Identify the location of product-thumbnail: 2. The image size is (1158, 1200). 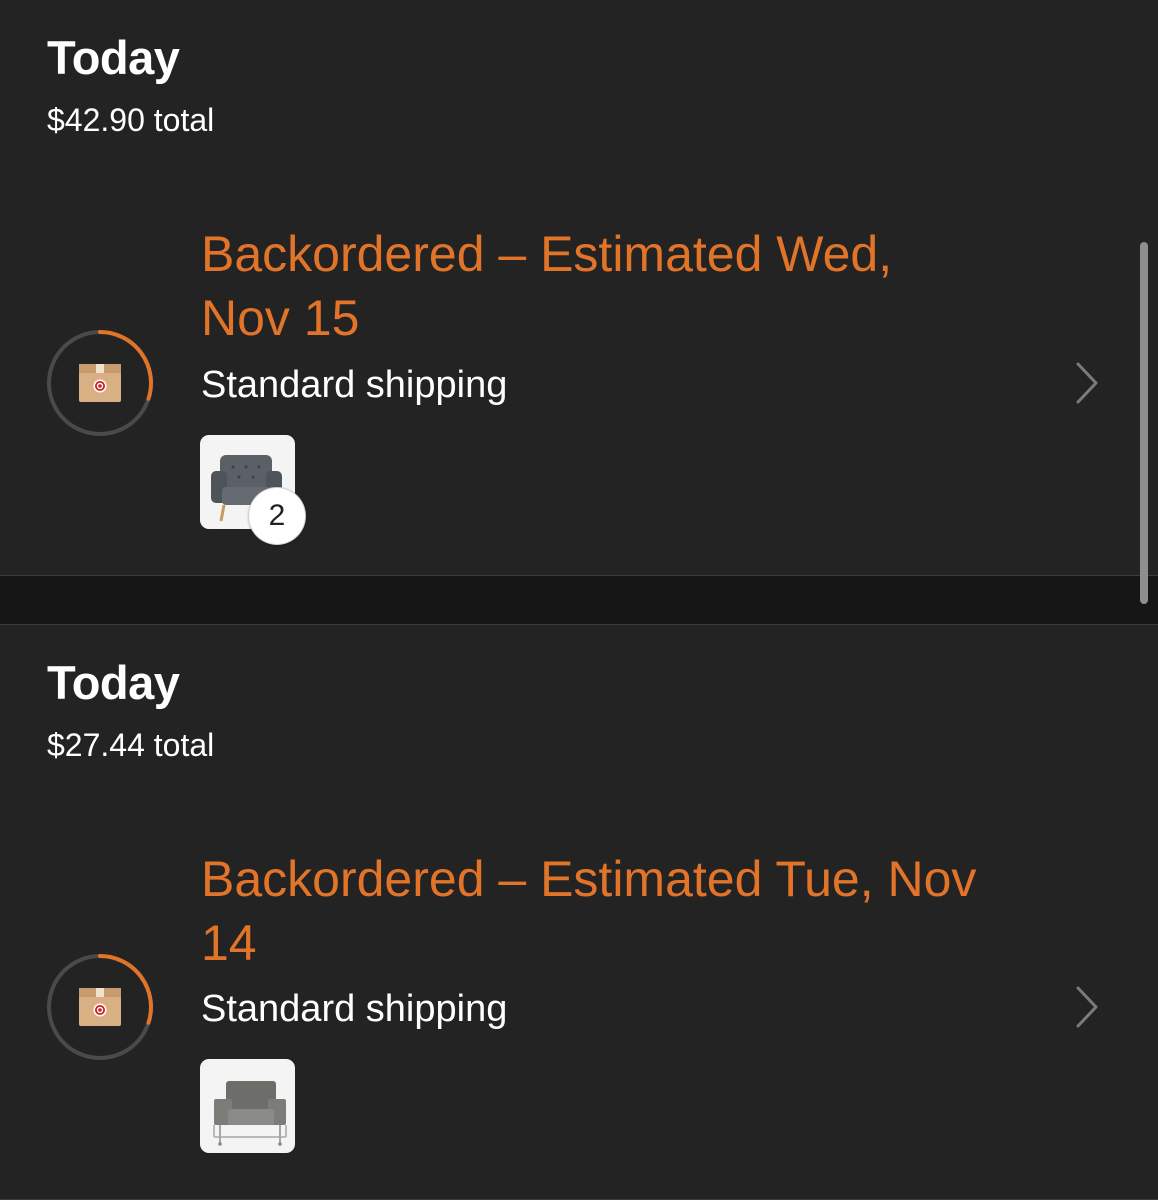
(252, 489).